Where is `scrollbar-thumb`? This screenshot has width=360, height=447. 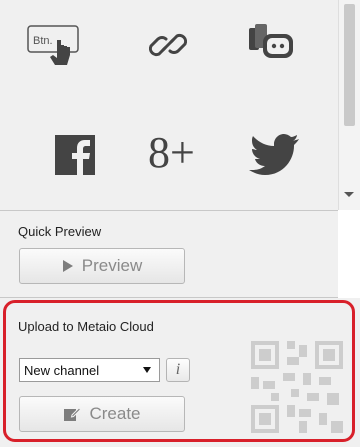
scrollbar-thumb is located at coordinates (349, 65).